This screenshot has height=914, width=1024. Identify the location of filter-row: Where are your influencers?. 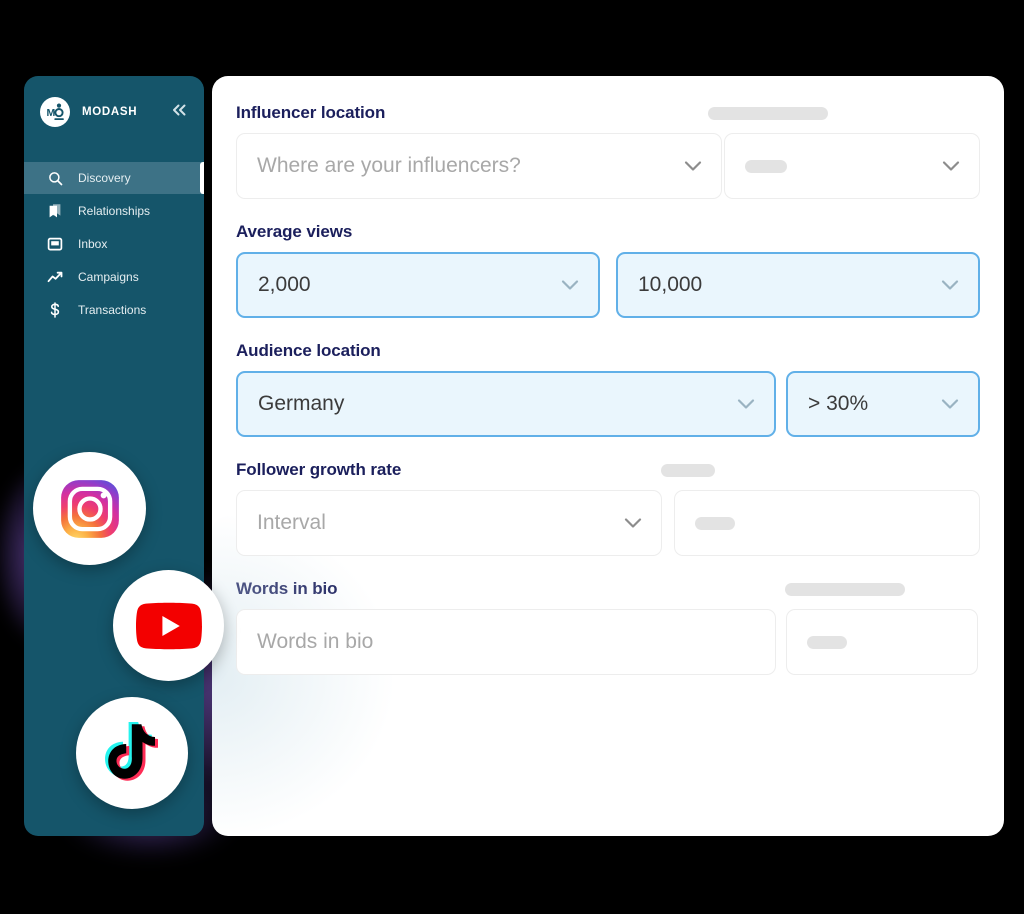
(608, 166).